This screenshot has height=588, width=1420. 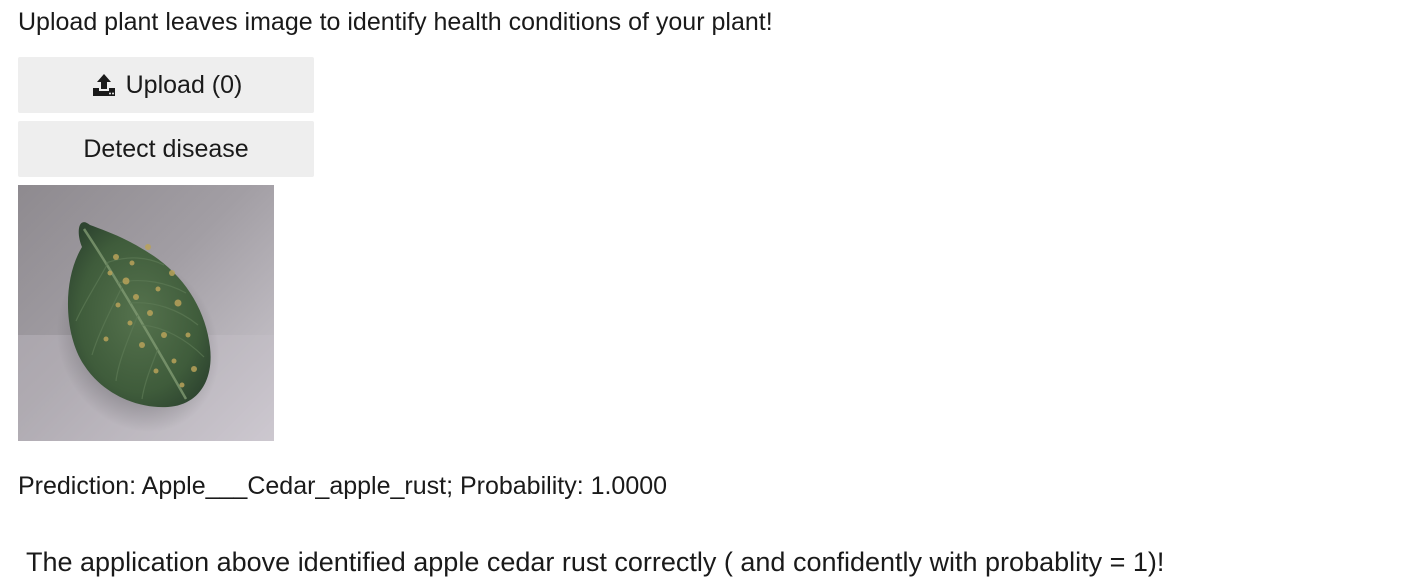 What do you see at coordinates (184, 84) in the screenshot?
I see `upload-button-label: Upload (0)` at bounding box center [184, 84].